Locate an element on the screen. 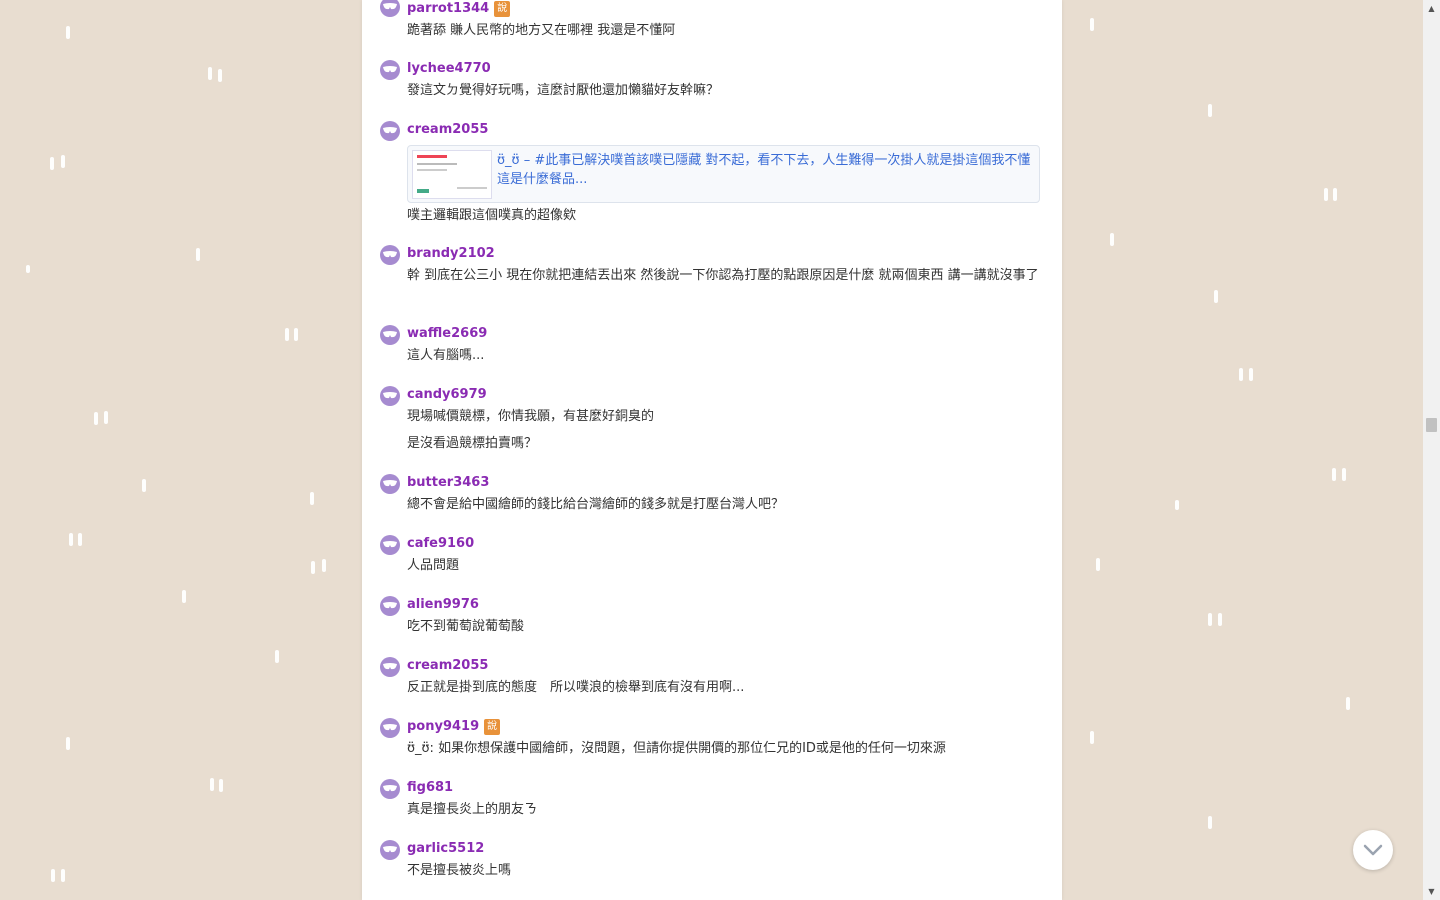 The width and height of the screenshot is (1440, 900). username-link: waffle2669 is located at coordinates (447, 333).